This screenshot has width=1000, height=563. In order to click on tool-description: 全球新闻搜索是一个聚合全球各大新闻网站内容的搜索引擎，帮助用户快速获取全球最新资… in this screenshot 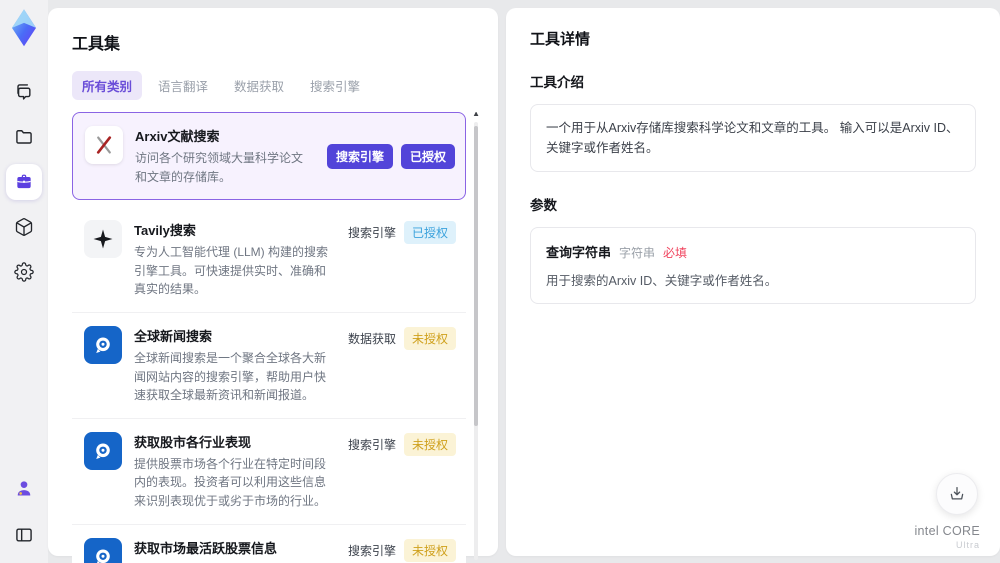, I will do `click(230, 376)`.